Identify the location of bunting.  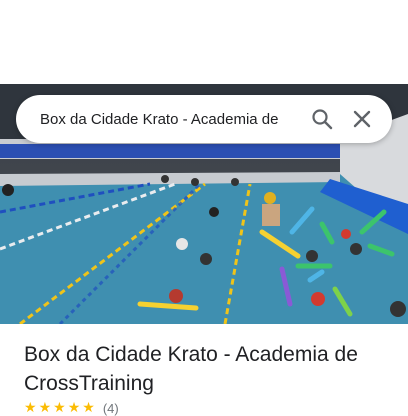
(170, 151).